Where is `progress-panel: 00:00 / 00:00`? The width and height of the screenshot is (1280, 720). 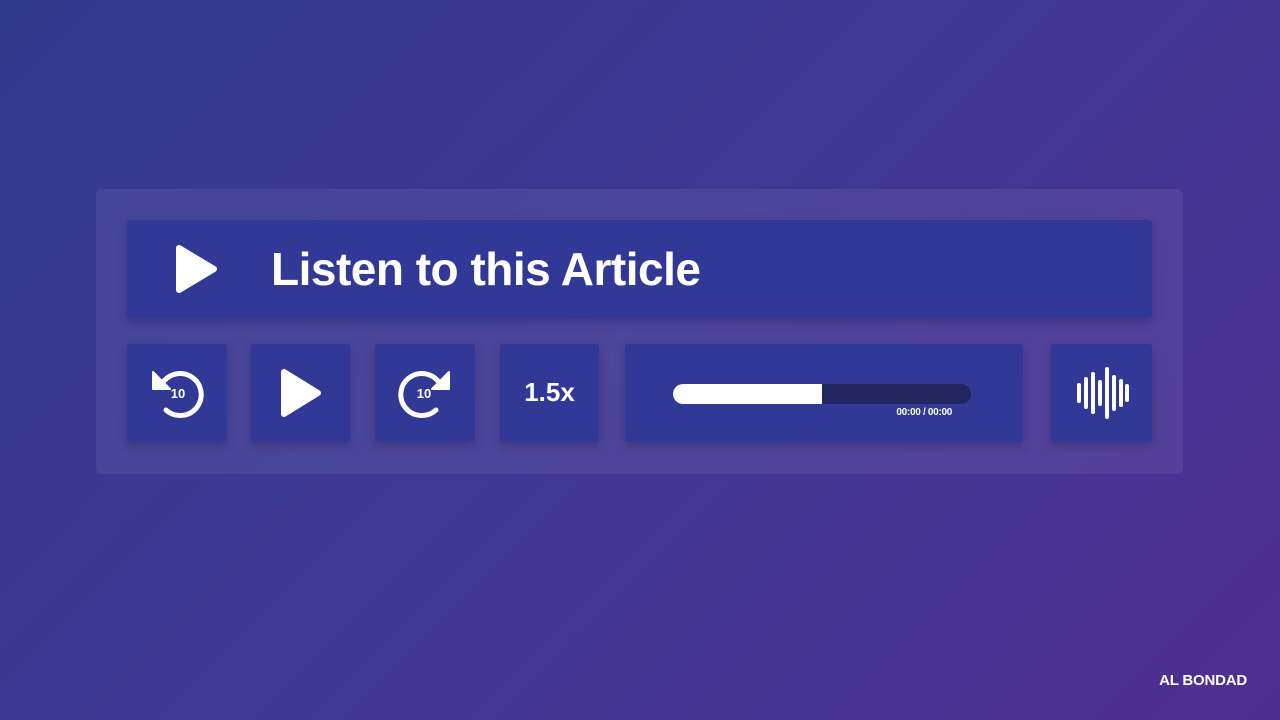
progress-panel: 00:00 / 00:00 is located at coordinates (824, 393).